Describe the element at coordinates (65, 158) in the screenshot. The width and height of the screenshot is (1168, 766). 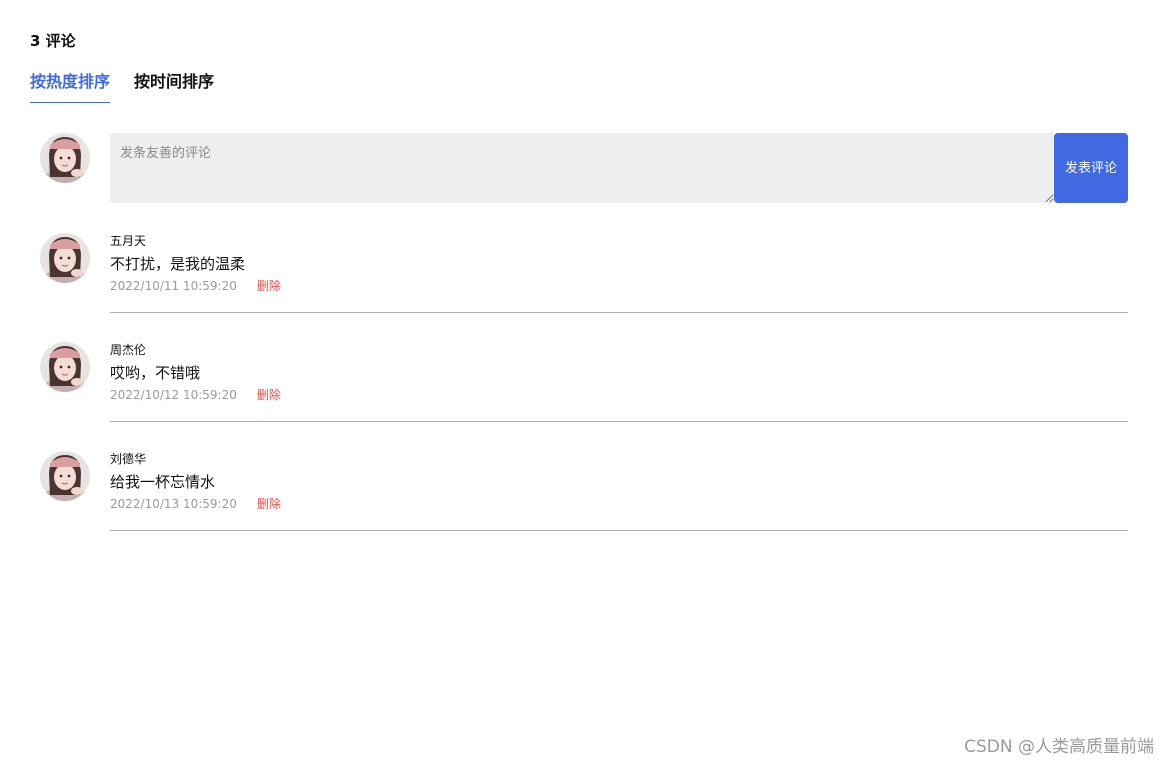
I see `current-user-avatar` at that location.